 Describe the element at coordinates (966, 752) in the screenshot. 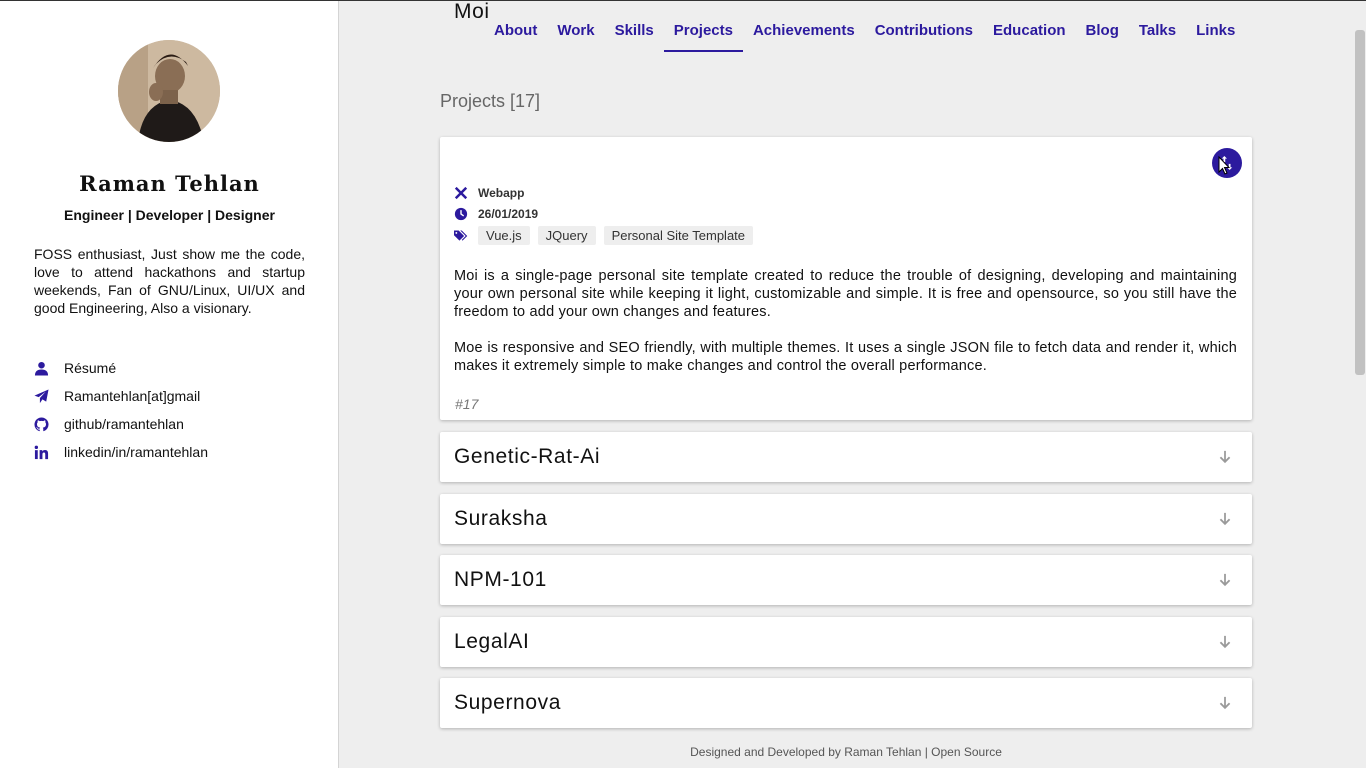

I see `open-source-link: Open Source` at that location.